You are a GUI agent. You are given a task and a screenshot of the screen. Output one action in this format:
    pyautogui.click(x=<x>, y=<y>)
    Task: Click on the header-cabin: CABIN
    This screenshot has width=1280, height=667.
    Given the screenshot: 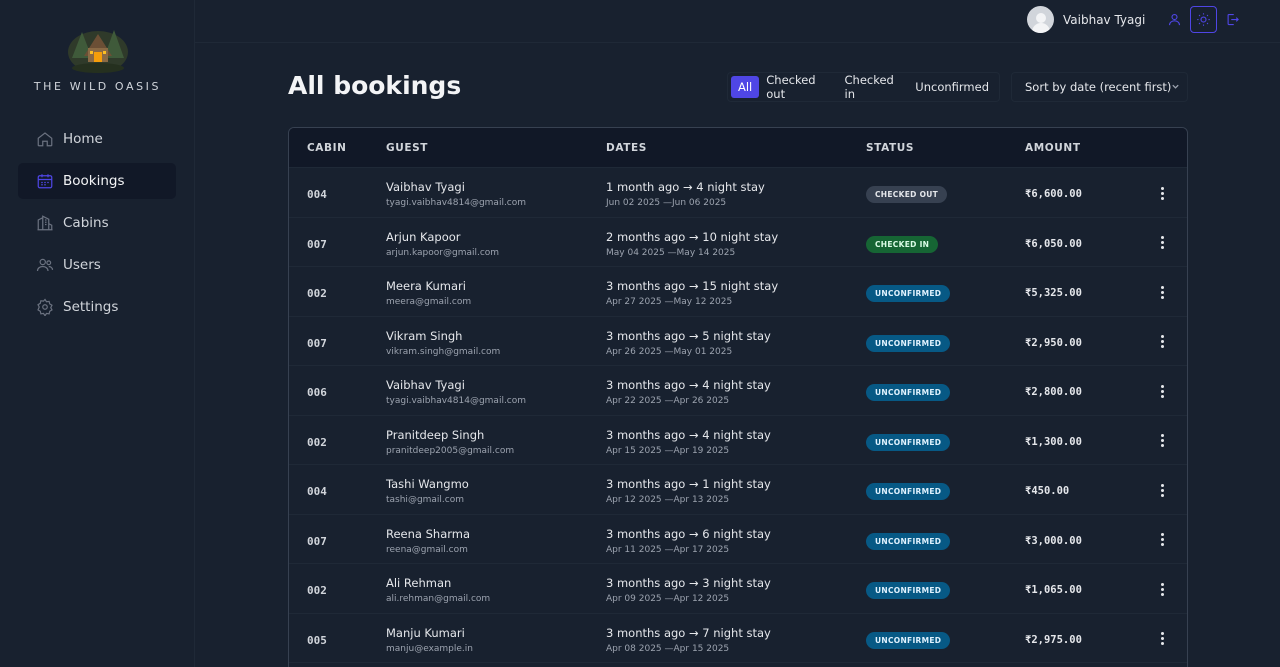 What is the action you would take?
    pyautogui.click(x=327, y=147)
    